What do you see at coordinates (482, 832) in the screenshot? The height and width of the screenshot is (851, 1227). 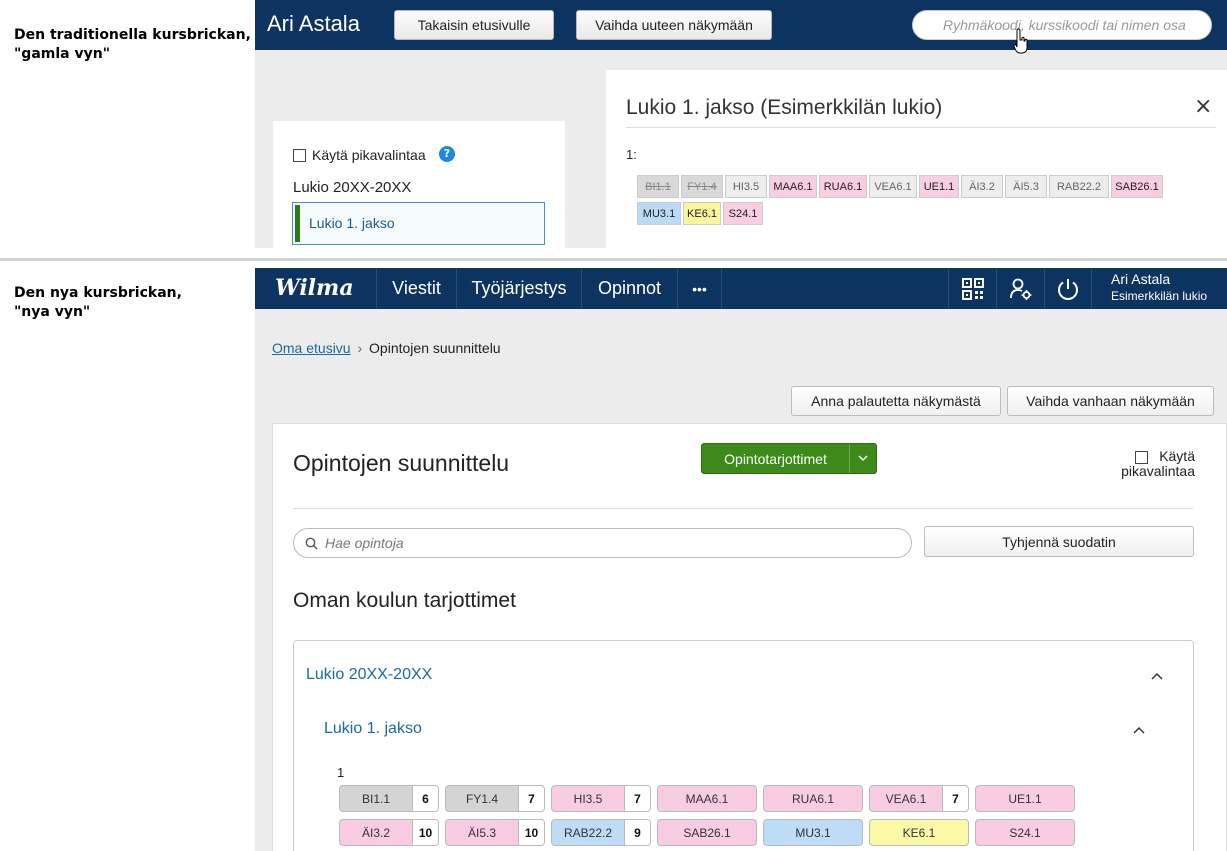 I see `course-code: ÄI5.3` at bounding box center [482, 832].